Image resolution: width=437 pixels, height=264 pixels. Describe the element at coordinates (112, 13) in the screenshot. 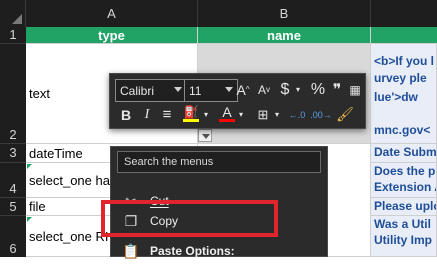

I see `column-header-a: A` at that location.